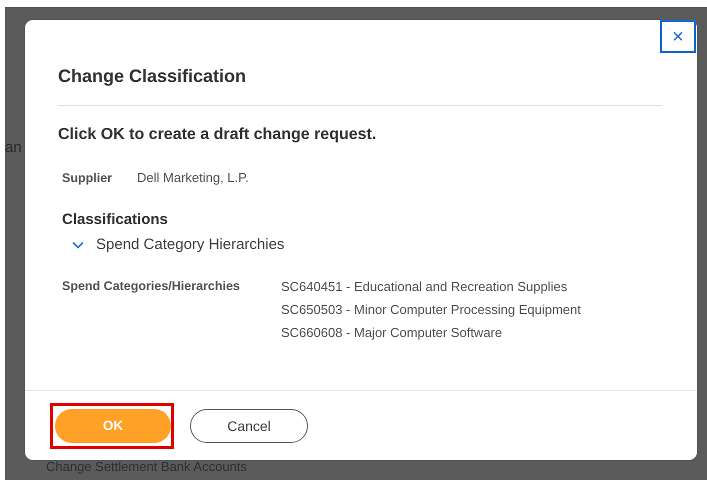 The height and width of the screenshot is (480, 707). Describe the element at coordinates (193, 177) in the screenshot. I see `field-value: Dell Marketing, L.P.` at that location.